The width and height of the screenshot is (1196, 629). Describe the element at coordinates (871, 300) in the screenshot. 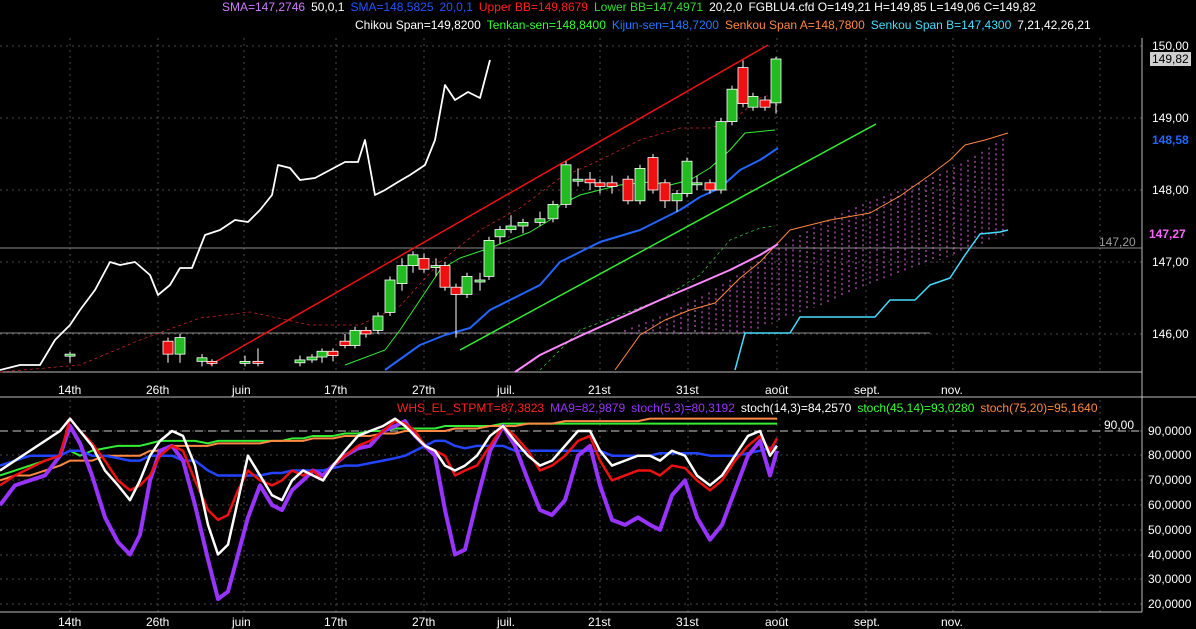

I see `senkou-span-b-line` at that location.